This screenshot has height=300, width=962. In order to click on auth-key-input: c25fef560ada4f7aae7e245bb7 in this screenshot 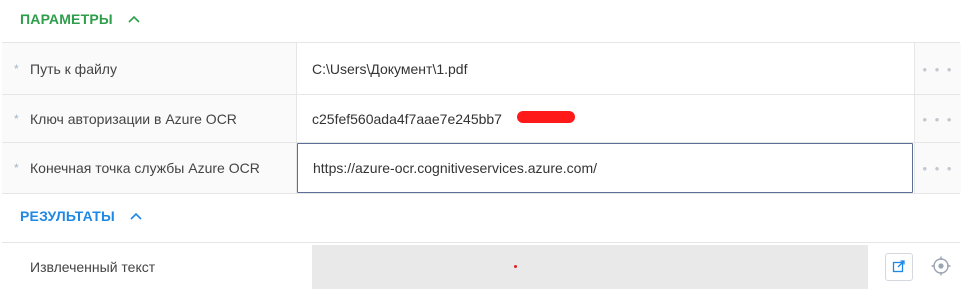, I will do `click(605, 119)`.